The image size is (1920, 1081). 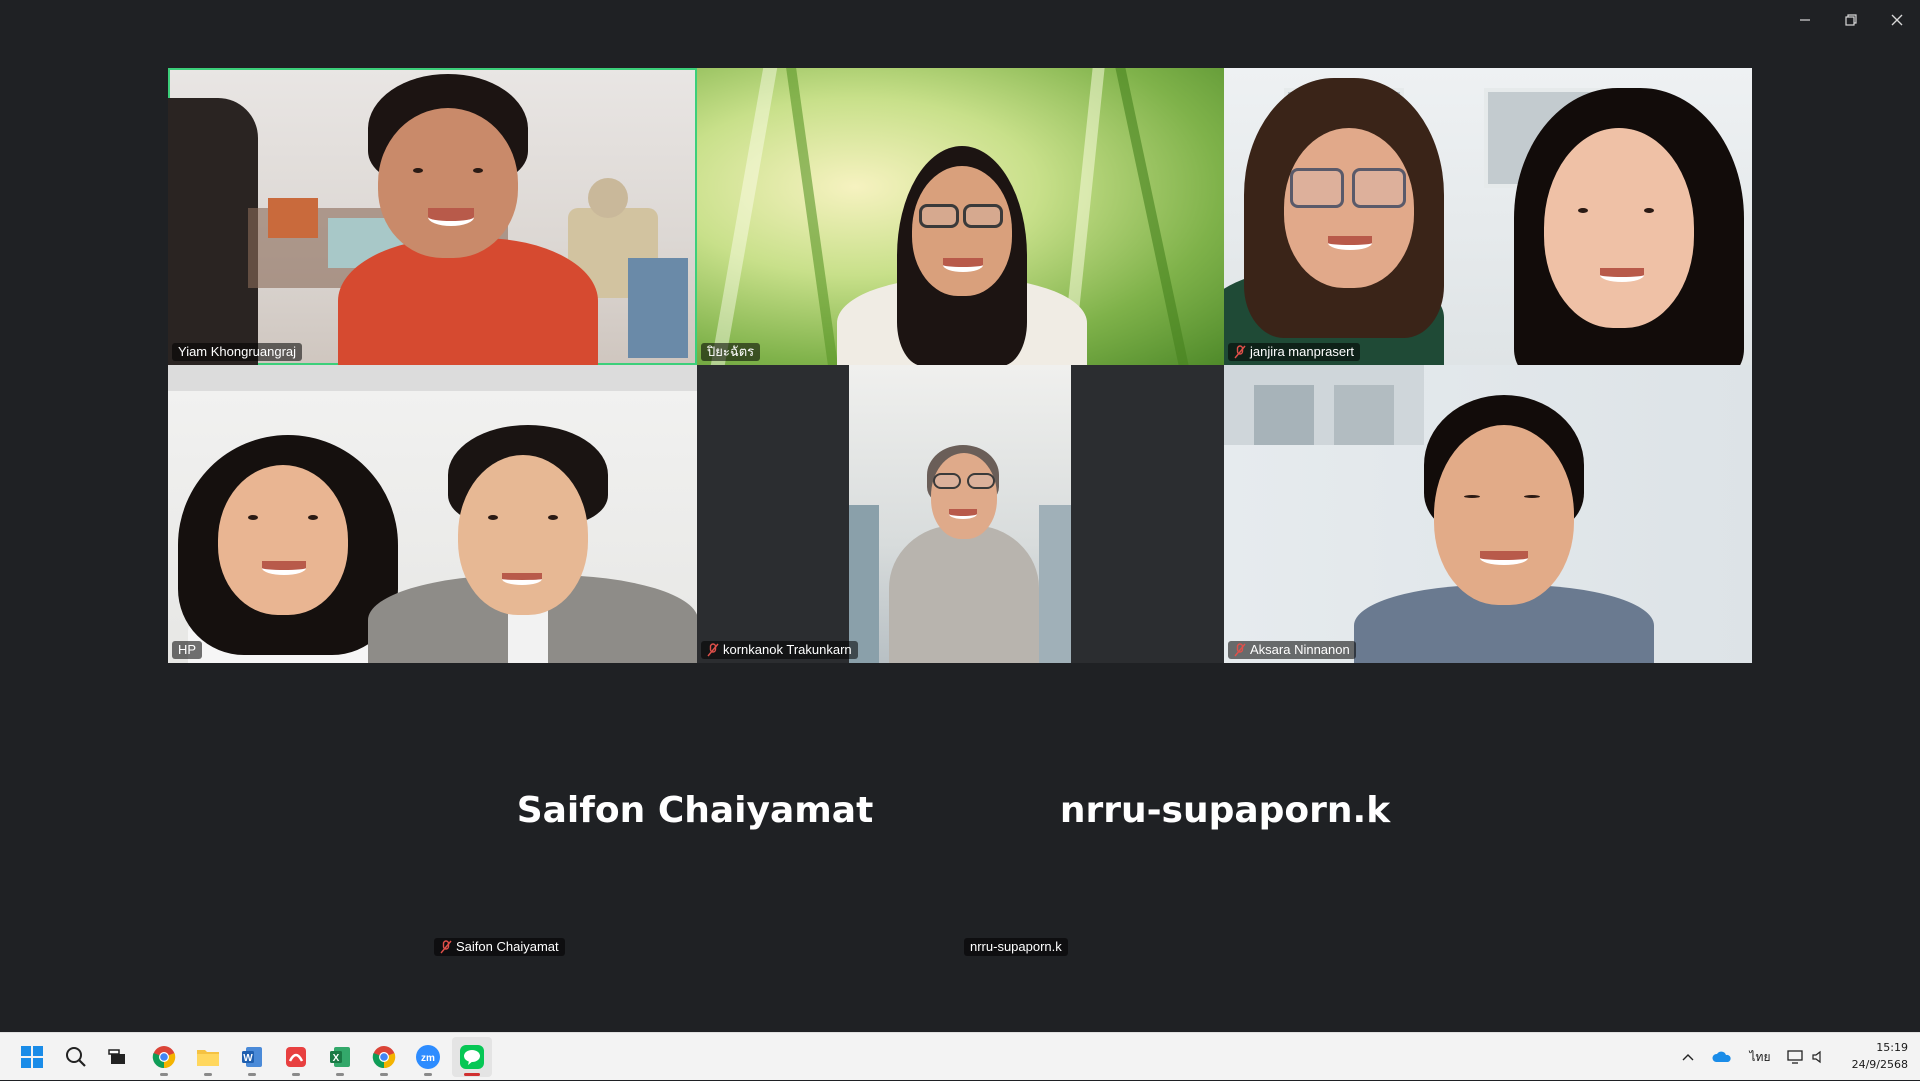 I want to click on participant-video-tile: ปิยะฉัตร, so click(x=960, y=216).